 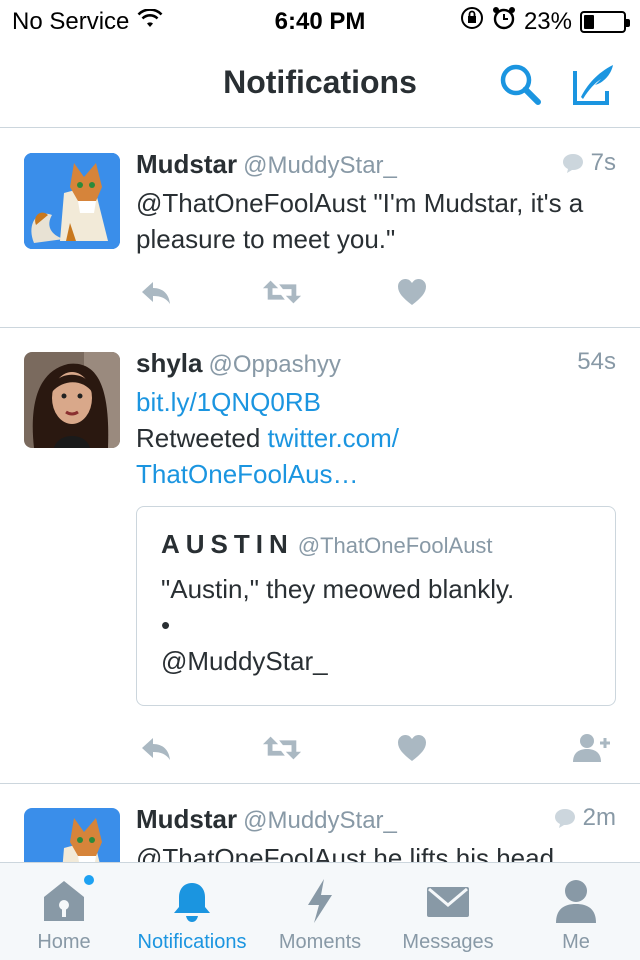 I want to click on tab-label: Me, so click(x=576, y=942).